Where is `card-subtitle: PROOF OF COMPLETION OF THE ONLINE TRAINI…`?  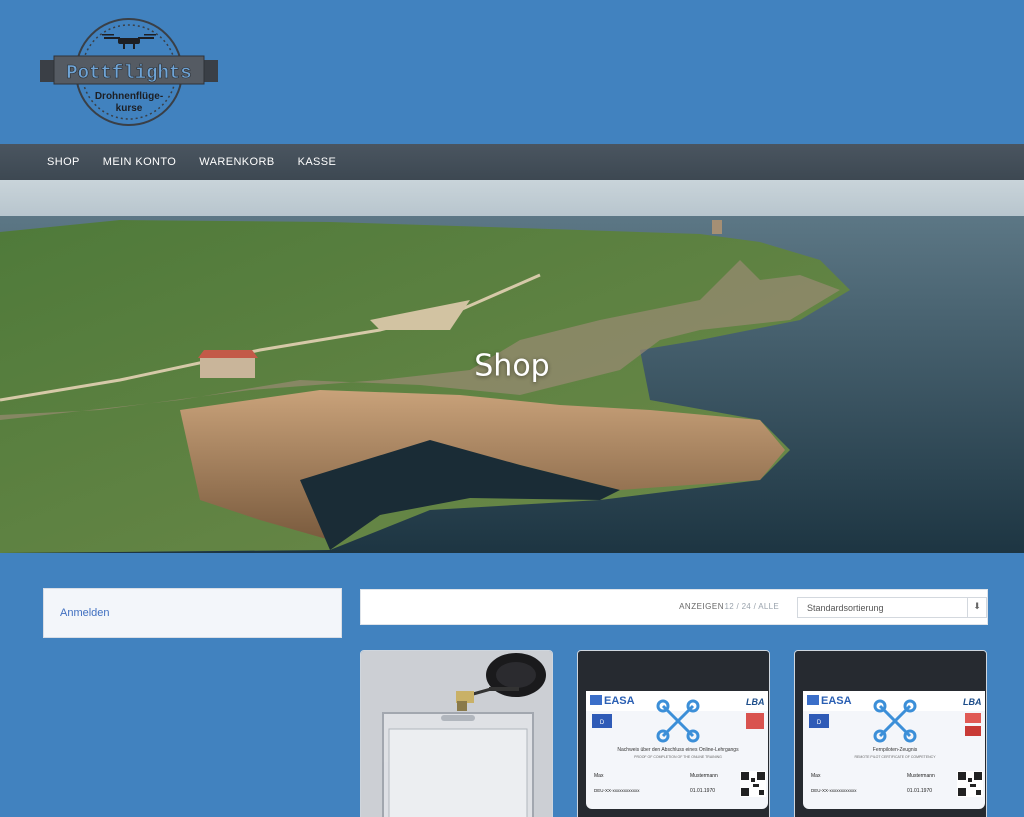 card-subtitle: PROOF OF COMPLETION OF THE ONLINE TRAINI… is located at coordinates (678, 757).